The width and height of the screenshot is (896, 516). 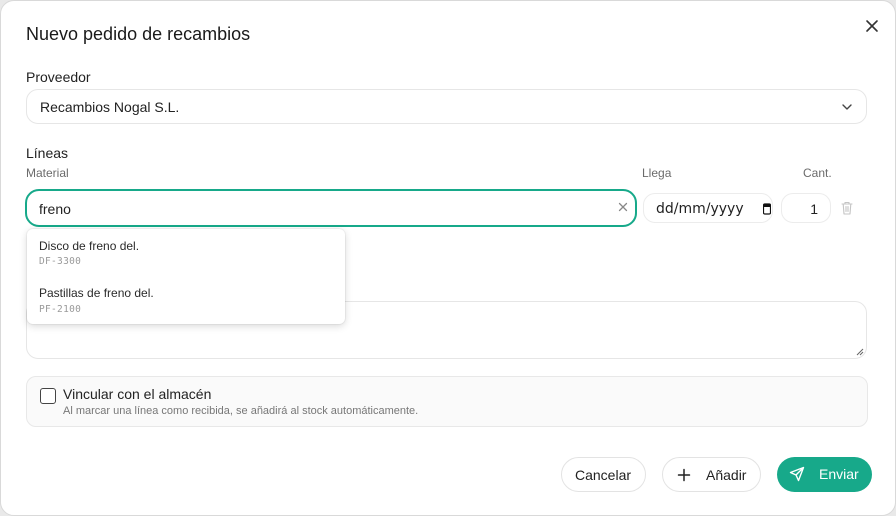 I want to click on cancel-button: Cancelar, so click(x=603, y=474).